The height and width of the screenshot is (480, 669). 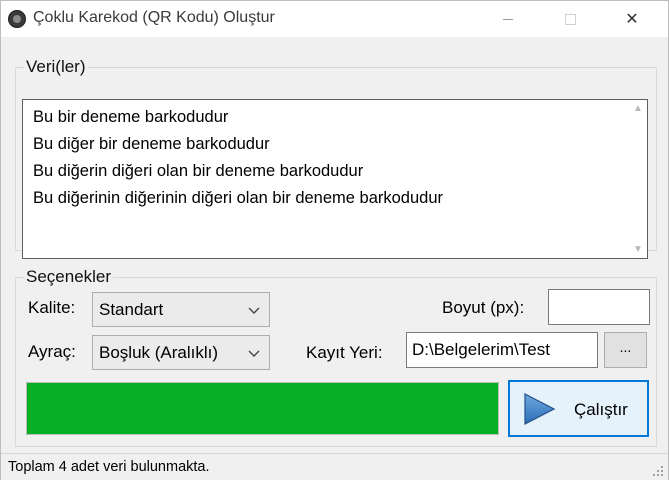 What do you see at coordinates (638, 108) in the screenshot?
I see `scroll-up-icon: ▲` at bounding box center [638, 108].